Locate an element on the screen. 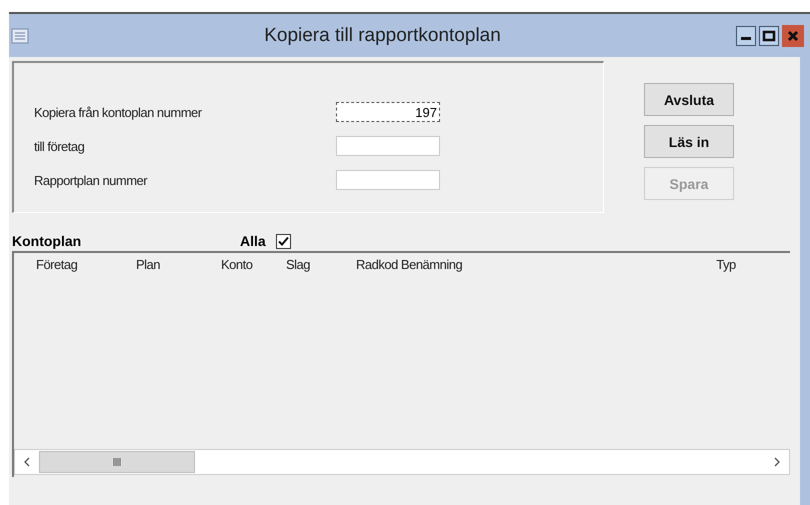 This screenshot has height=505, width=810. close-button is located at coordinates (793, 35).